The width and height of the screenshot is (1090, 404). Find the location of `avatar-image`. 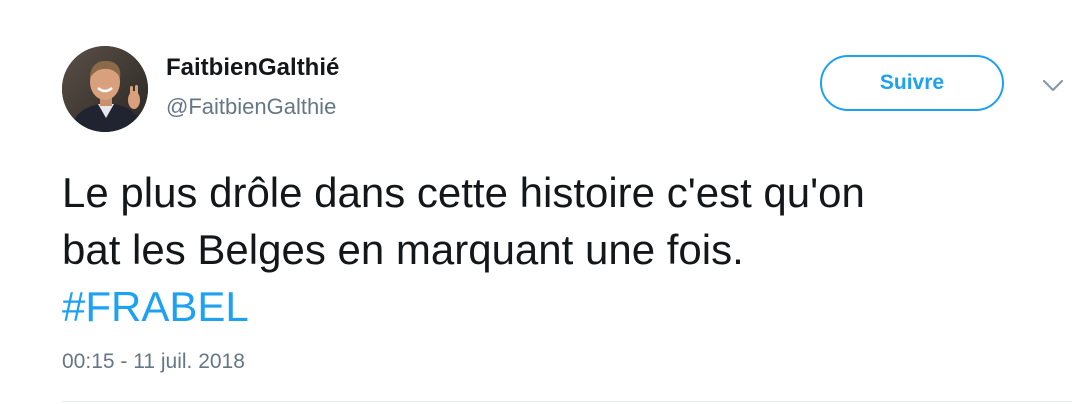

avatar-image is located at coordinates (105, 89).